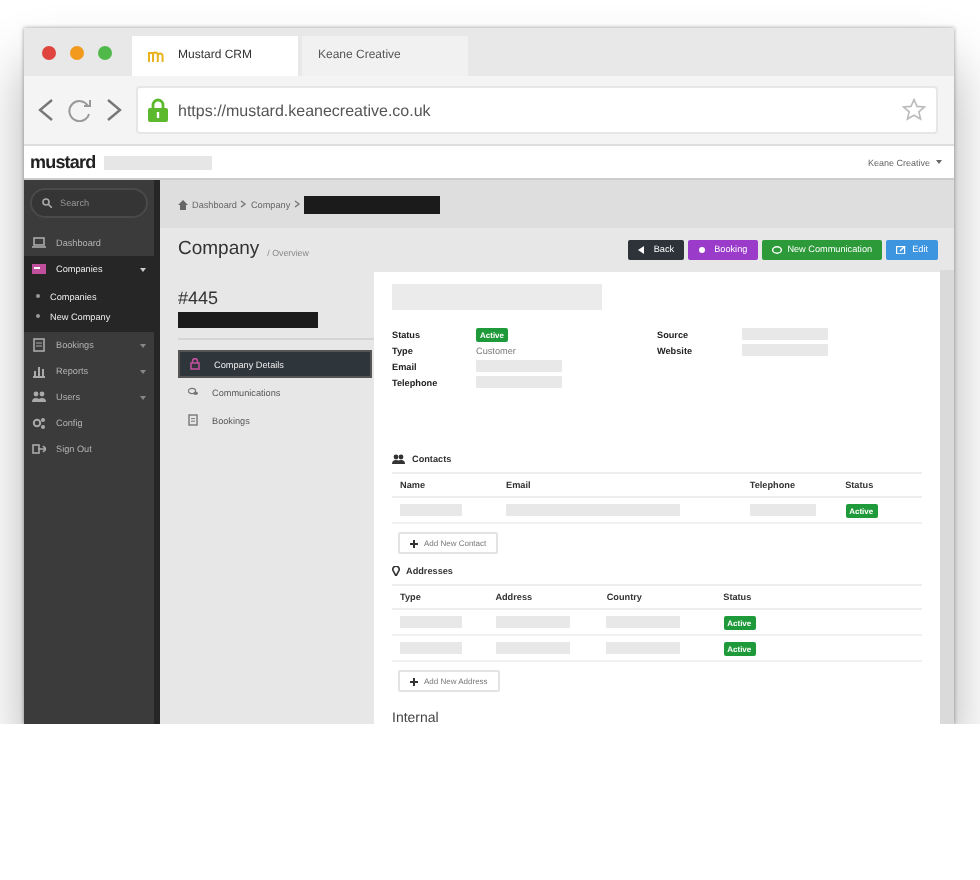 The width and height of the screenshot is (980, 880). What do you see at coordinates (199, 298) in the screenshot?
I see `record-number: #445` at bounding box center [199, 298].